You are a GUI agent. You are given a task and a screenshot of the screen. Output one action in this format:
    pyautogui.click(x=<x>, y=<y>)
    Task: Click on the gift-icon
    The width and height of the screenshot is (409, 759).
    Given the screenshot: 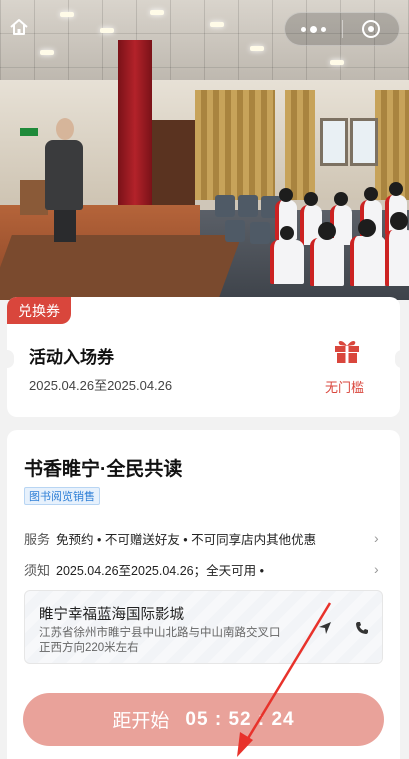 What is the action you would take?
    pyautogui.click(x=347, y=350)
    